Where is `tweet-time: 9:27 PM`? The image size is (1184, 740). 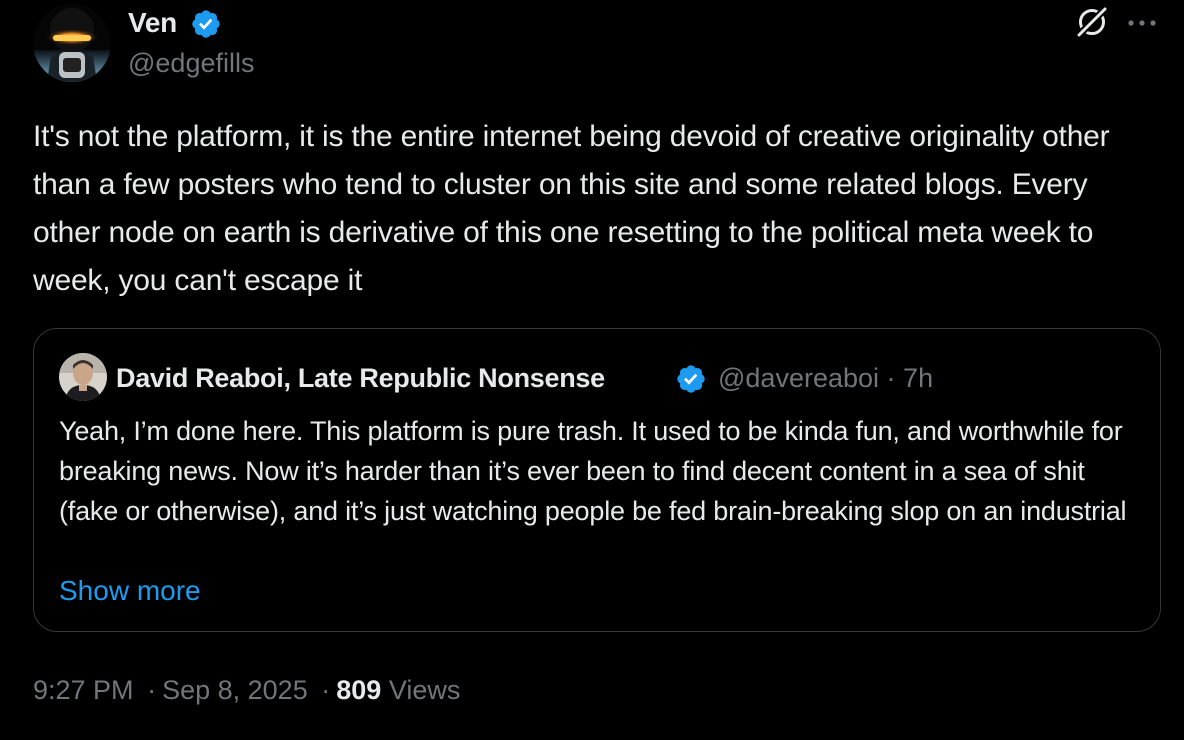
tweet-time: 9:27 PM is located at coordinates (83, 690).